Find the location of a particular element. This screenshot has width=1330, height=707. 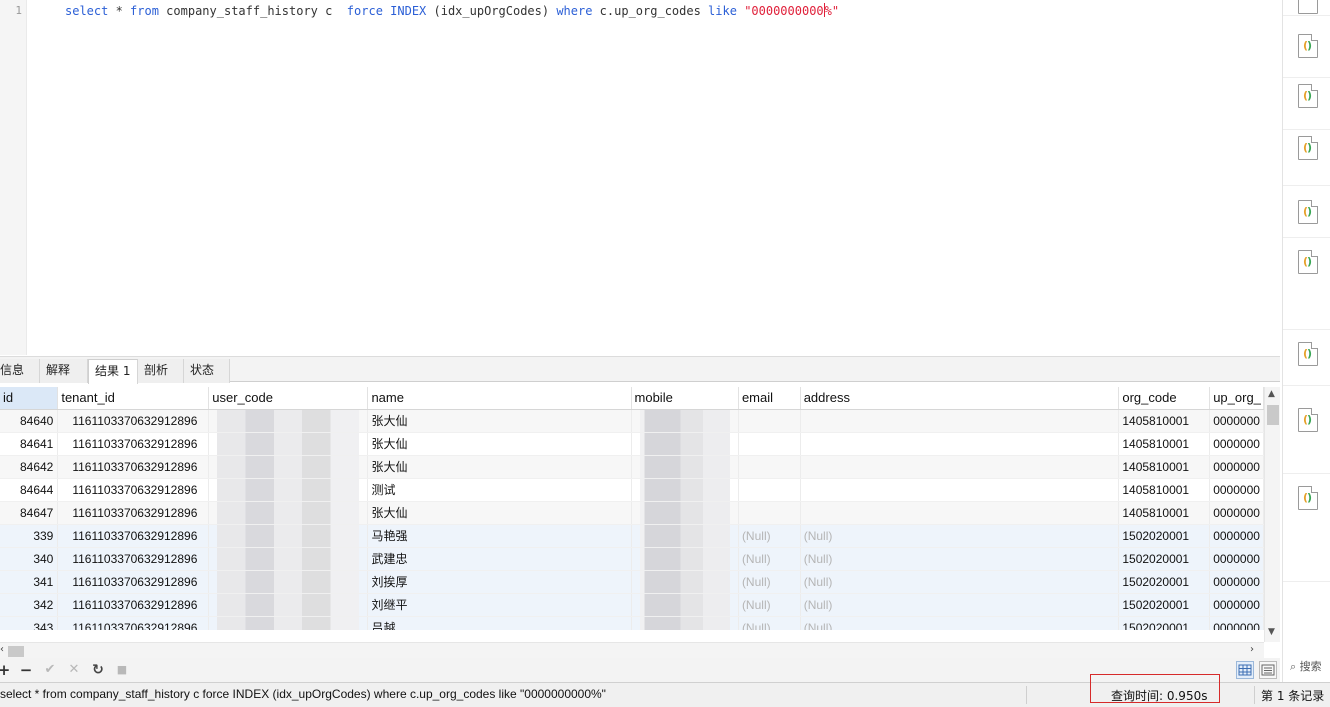

snippet-item is located at coordinates (1306, 8).